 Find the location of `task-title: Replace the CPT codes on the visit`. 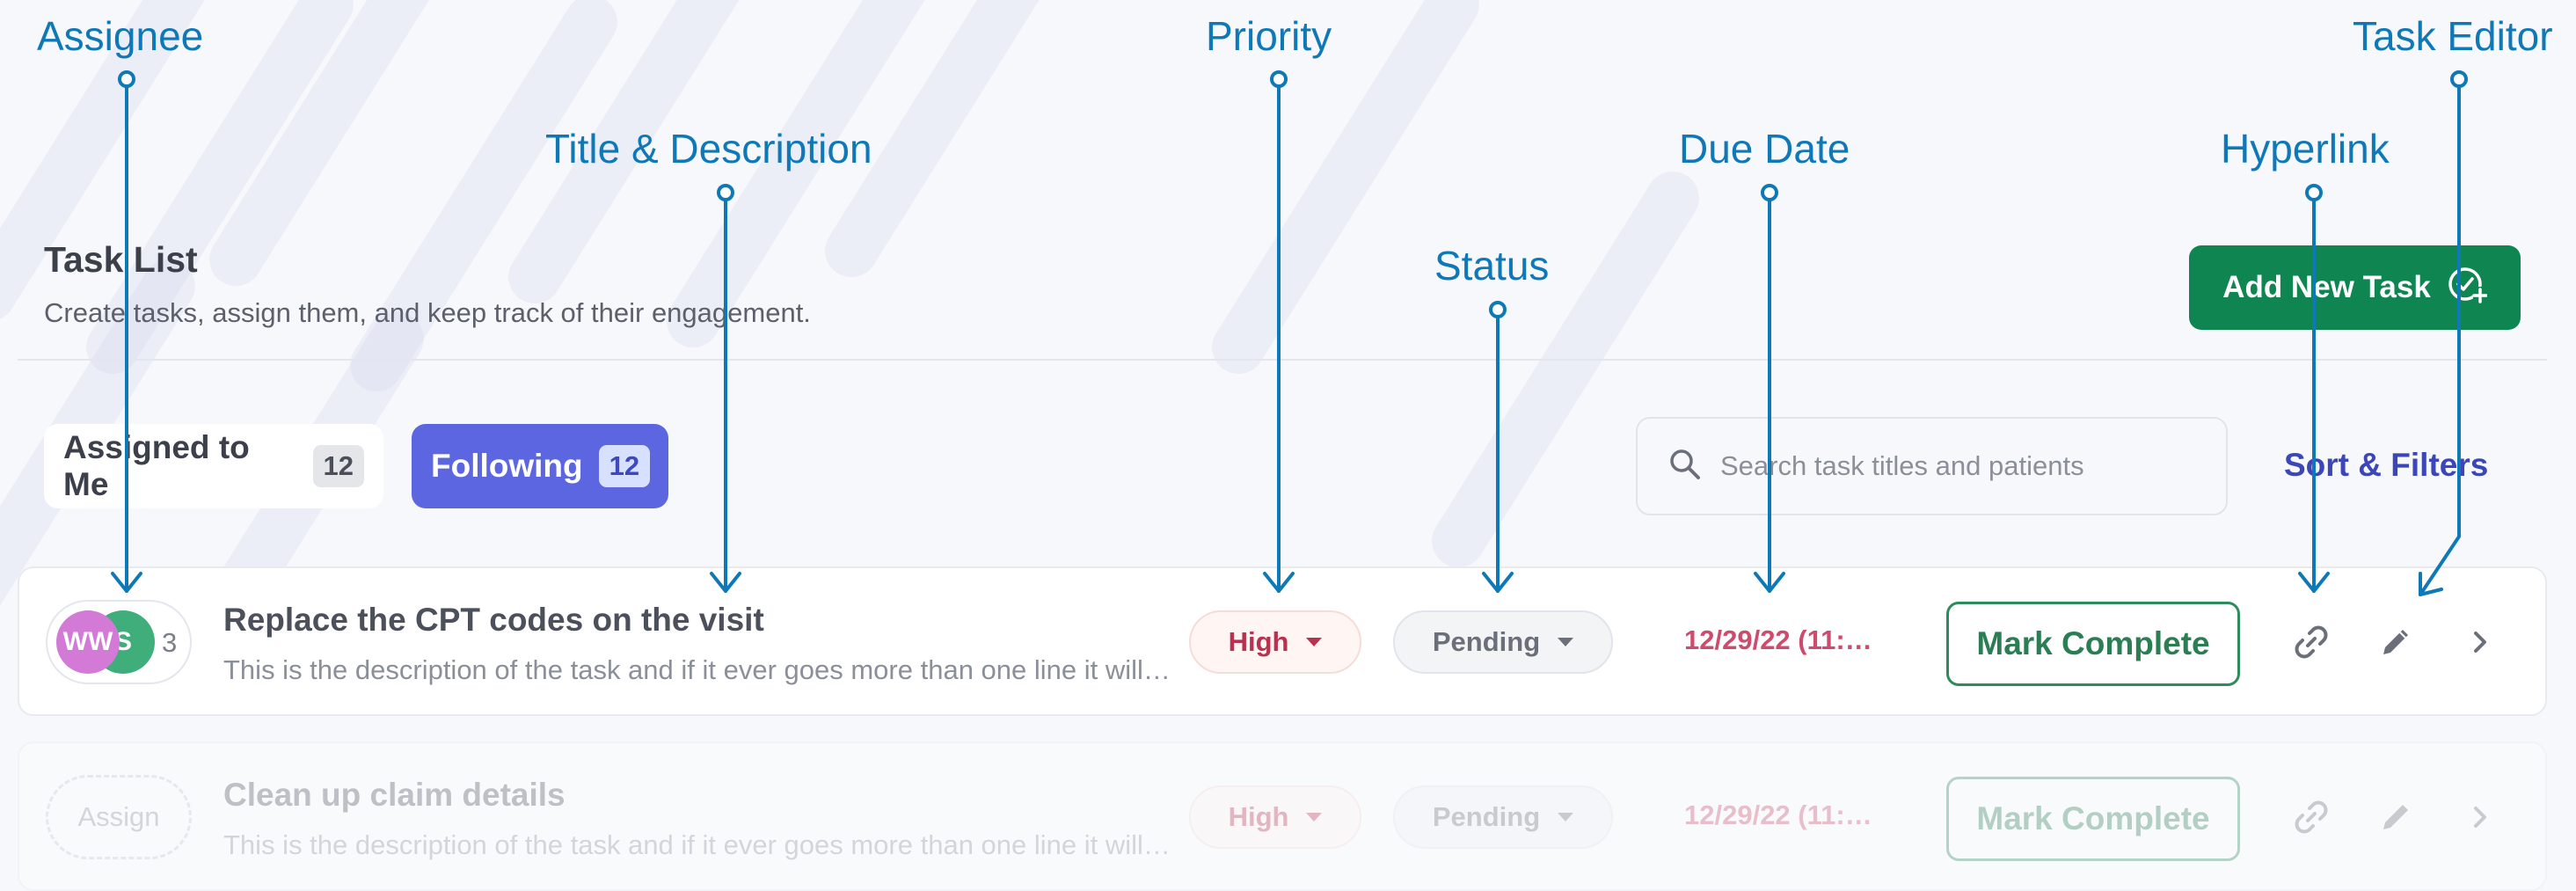

task-title: Replace the CPT codes on the visit is located at coordinates (493, 620).